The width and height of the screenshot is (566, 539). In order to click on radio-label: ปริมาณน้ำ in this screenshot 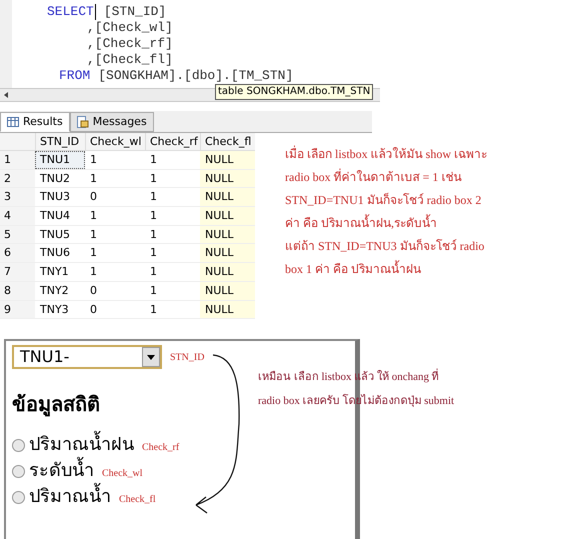, I will do `click(70, 497)`.